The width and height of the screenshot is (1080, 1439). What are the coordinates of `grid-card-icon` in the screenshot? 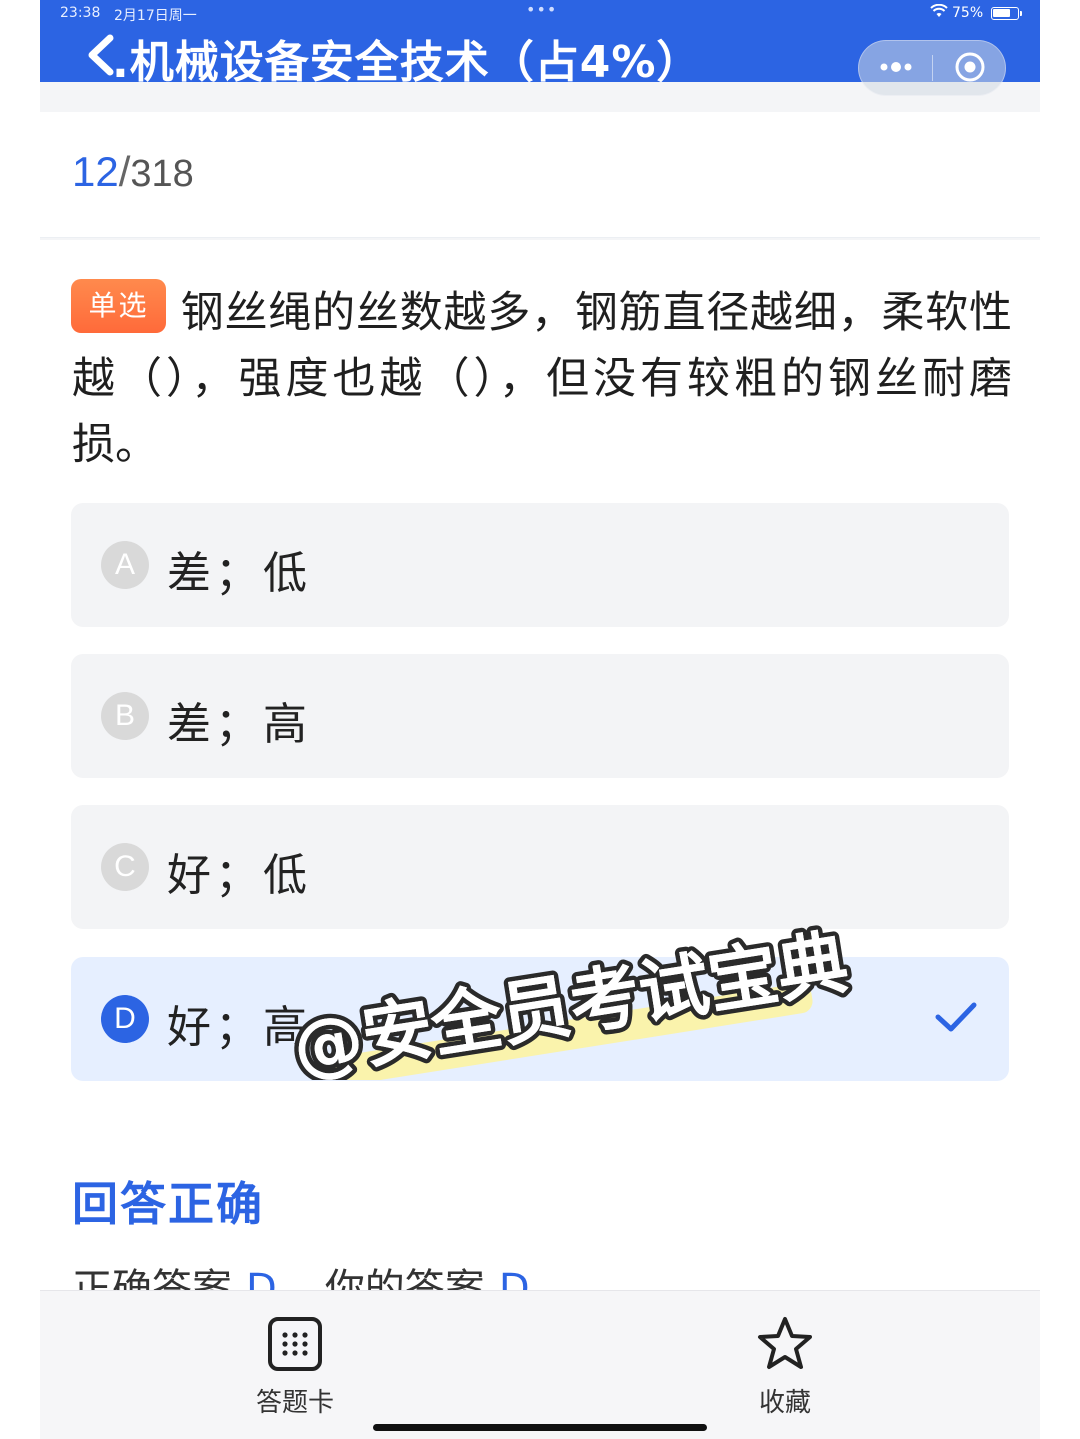 It's located at (295, 1344).